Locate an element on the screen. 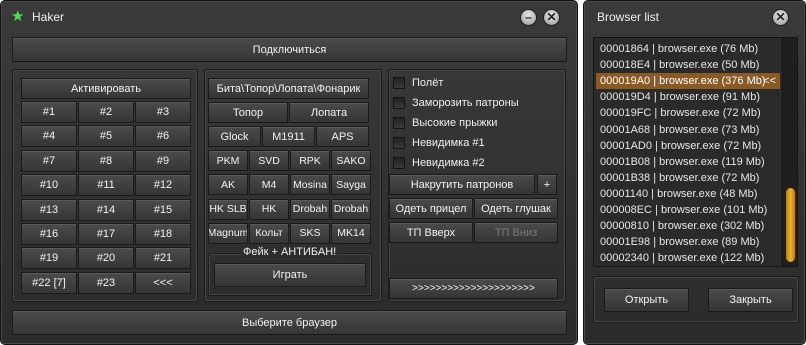 The image size is (806, 345). number-button: #18 is located at coordinates (163, 234).